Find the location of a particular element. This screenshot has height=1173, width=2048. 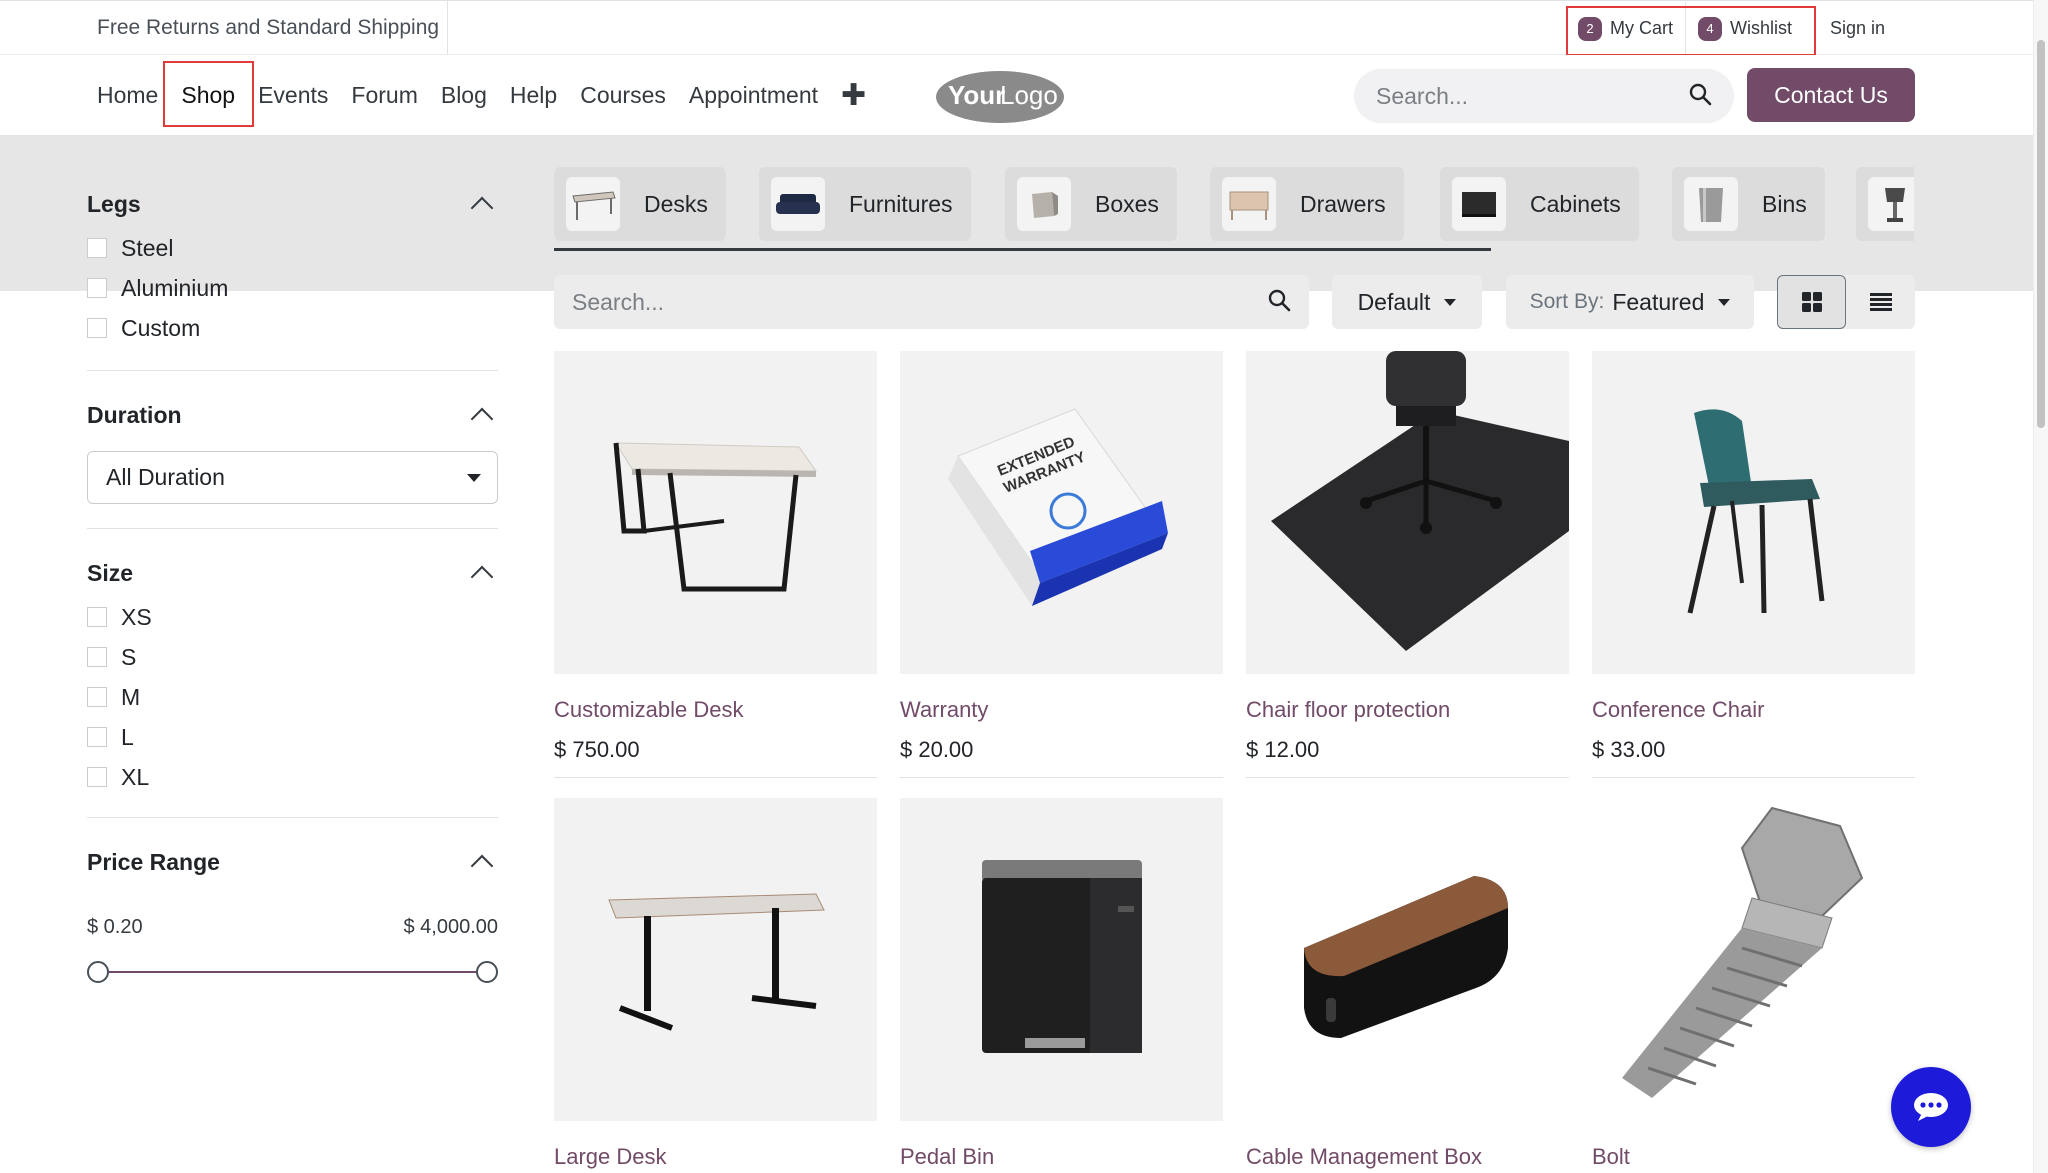

category-desks: Desks is located at coordinates (640, 204).